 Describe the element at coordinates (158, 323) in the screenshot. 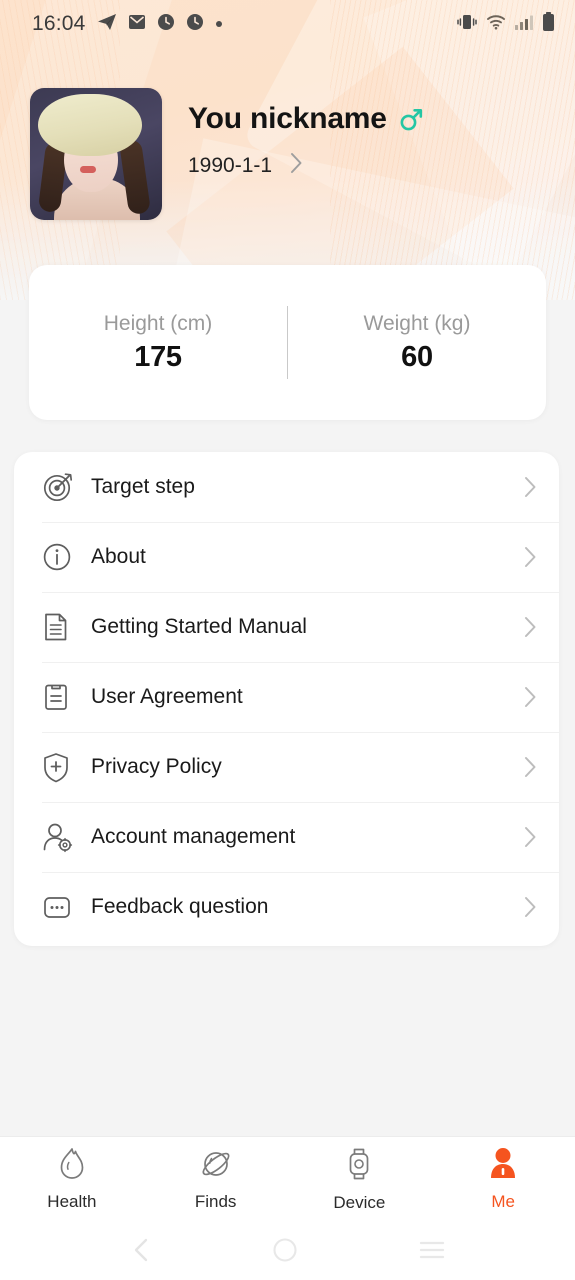

I see `metric-label: Height (cm)` at that location.